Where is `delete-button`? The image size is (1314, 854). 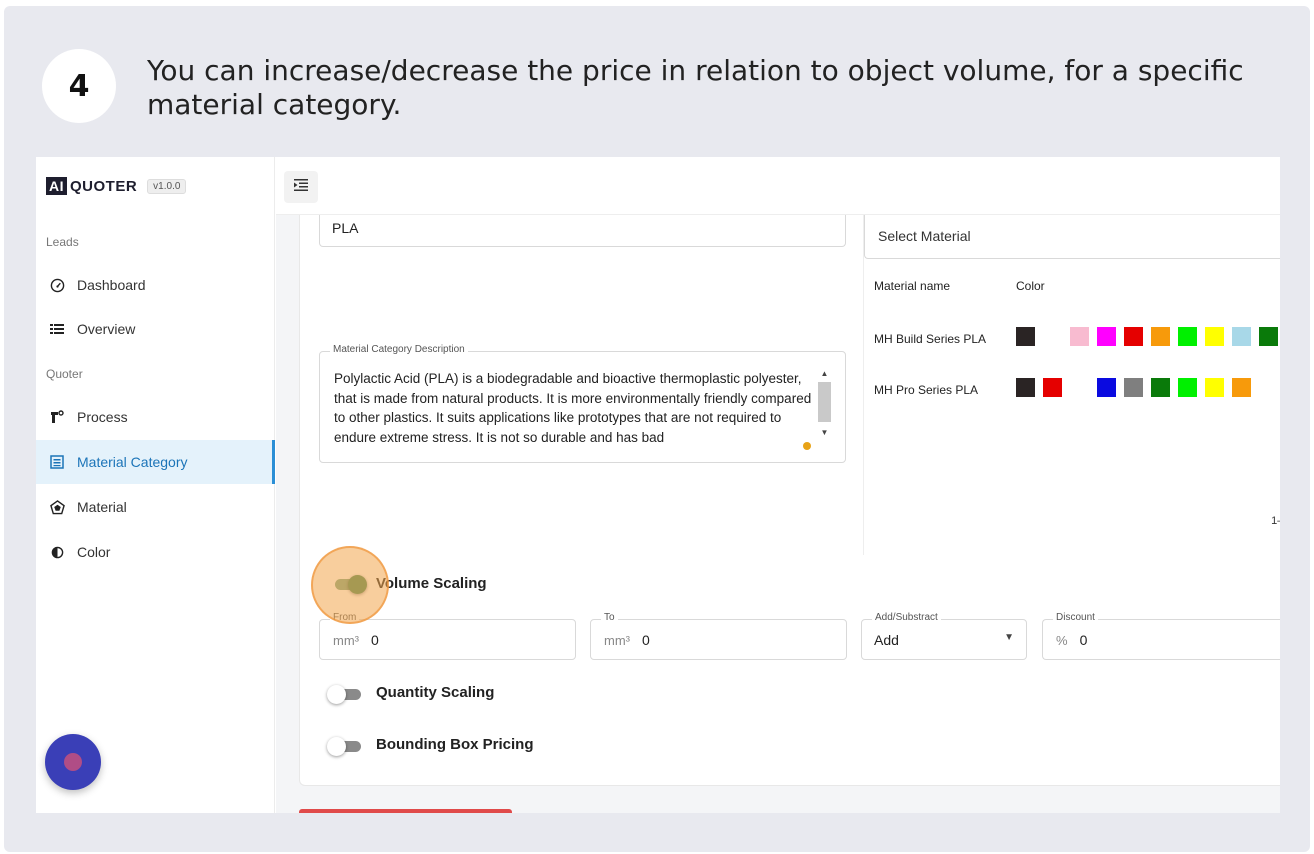 delete-button is located at coordinates (405, 811).